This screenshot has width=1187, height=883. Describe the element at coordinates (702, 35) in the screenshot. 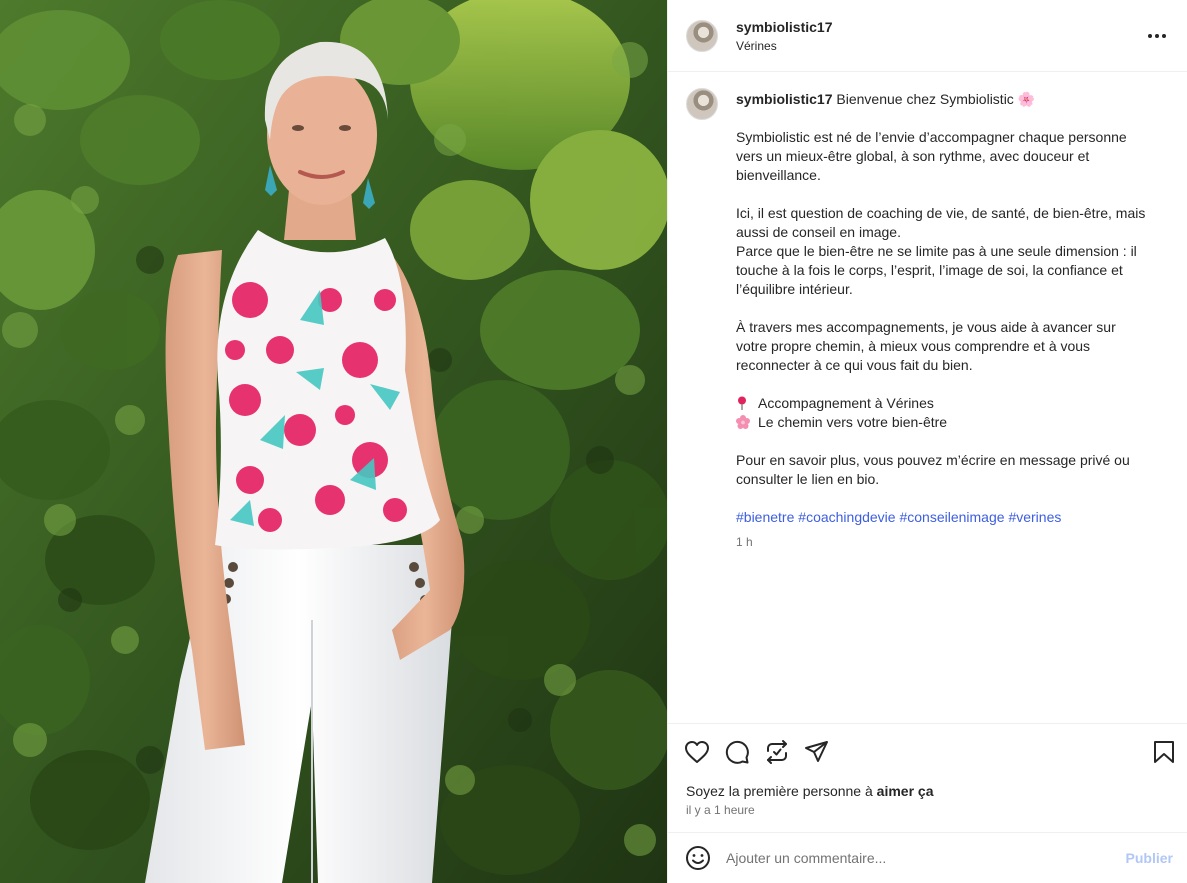

I see `author-avatar` at that location.